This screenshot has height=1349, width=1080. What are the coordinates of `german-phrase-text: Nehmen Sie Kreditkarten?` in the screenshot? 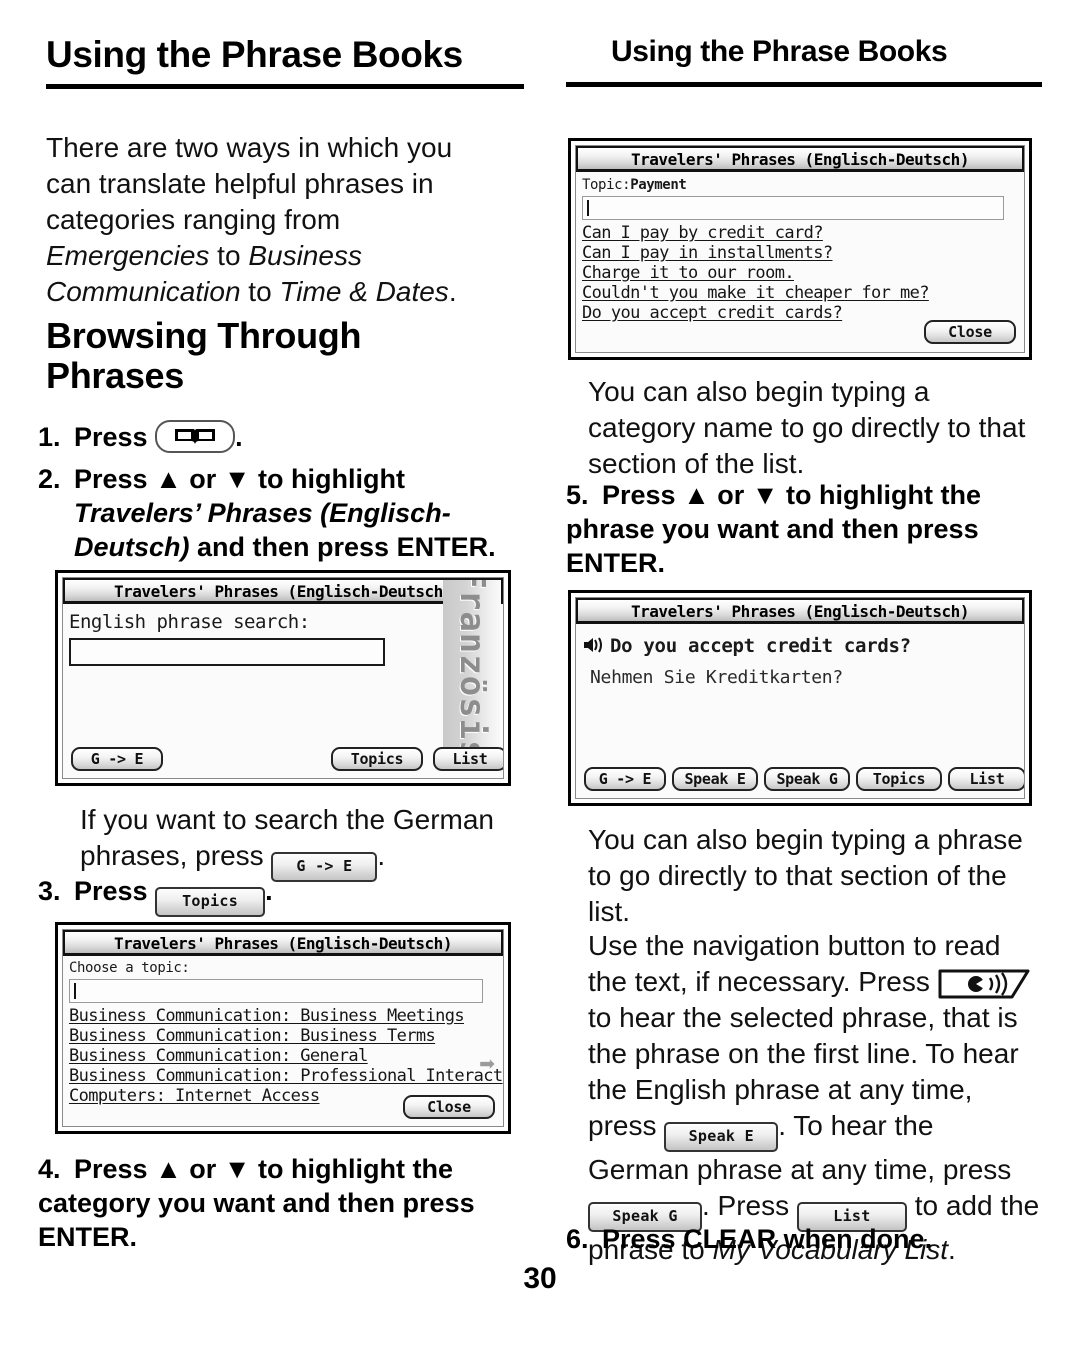 It's located at (716, 677).